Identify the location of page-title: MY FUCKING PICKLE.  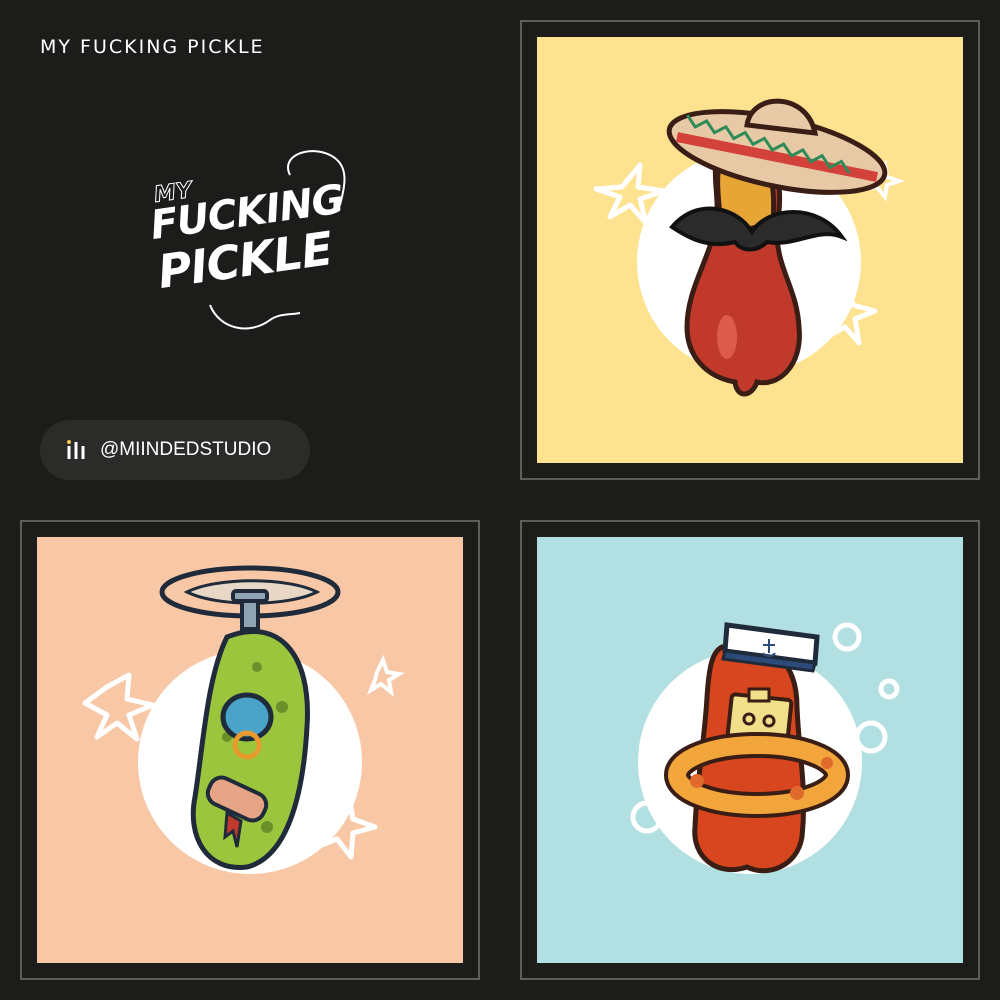
(152, 47).